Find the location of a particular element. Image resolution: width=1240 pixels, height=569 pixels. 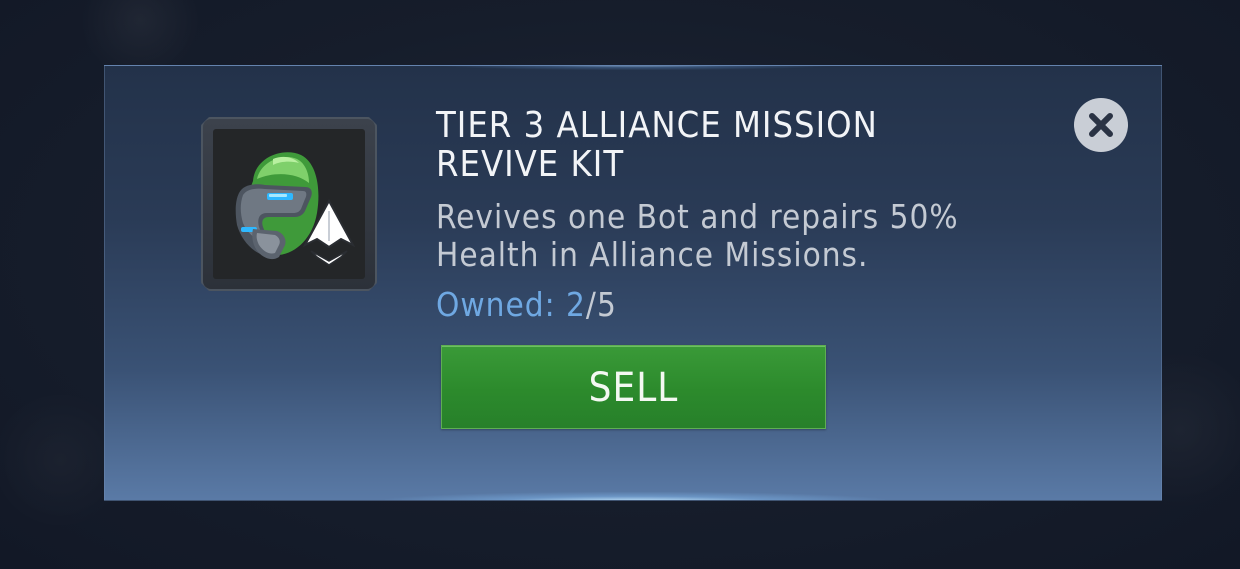

item-icon-frame is located at coordinates (289, 204).